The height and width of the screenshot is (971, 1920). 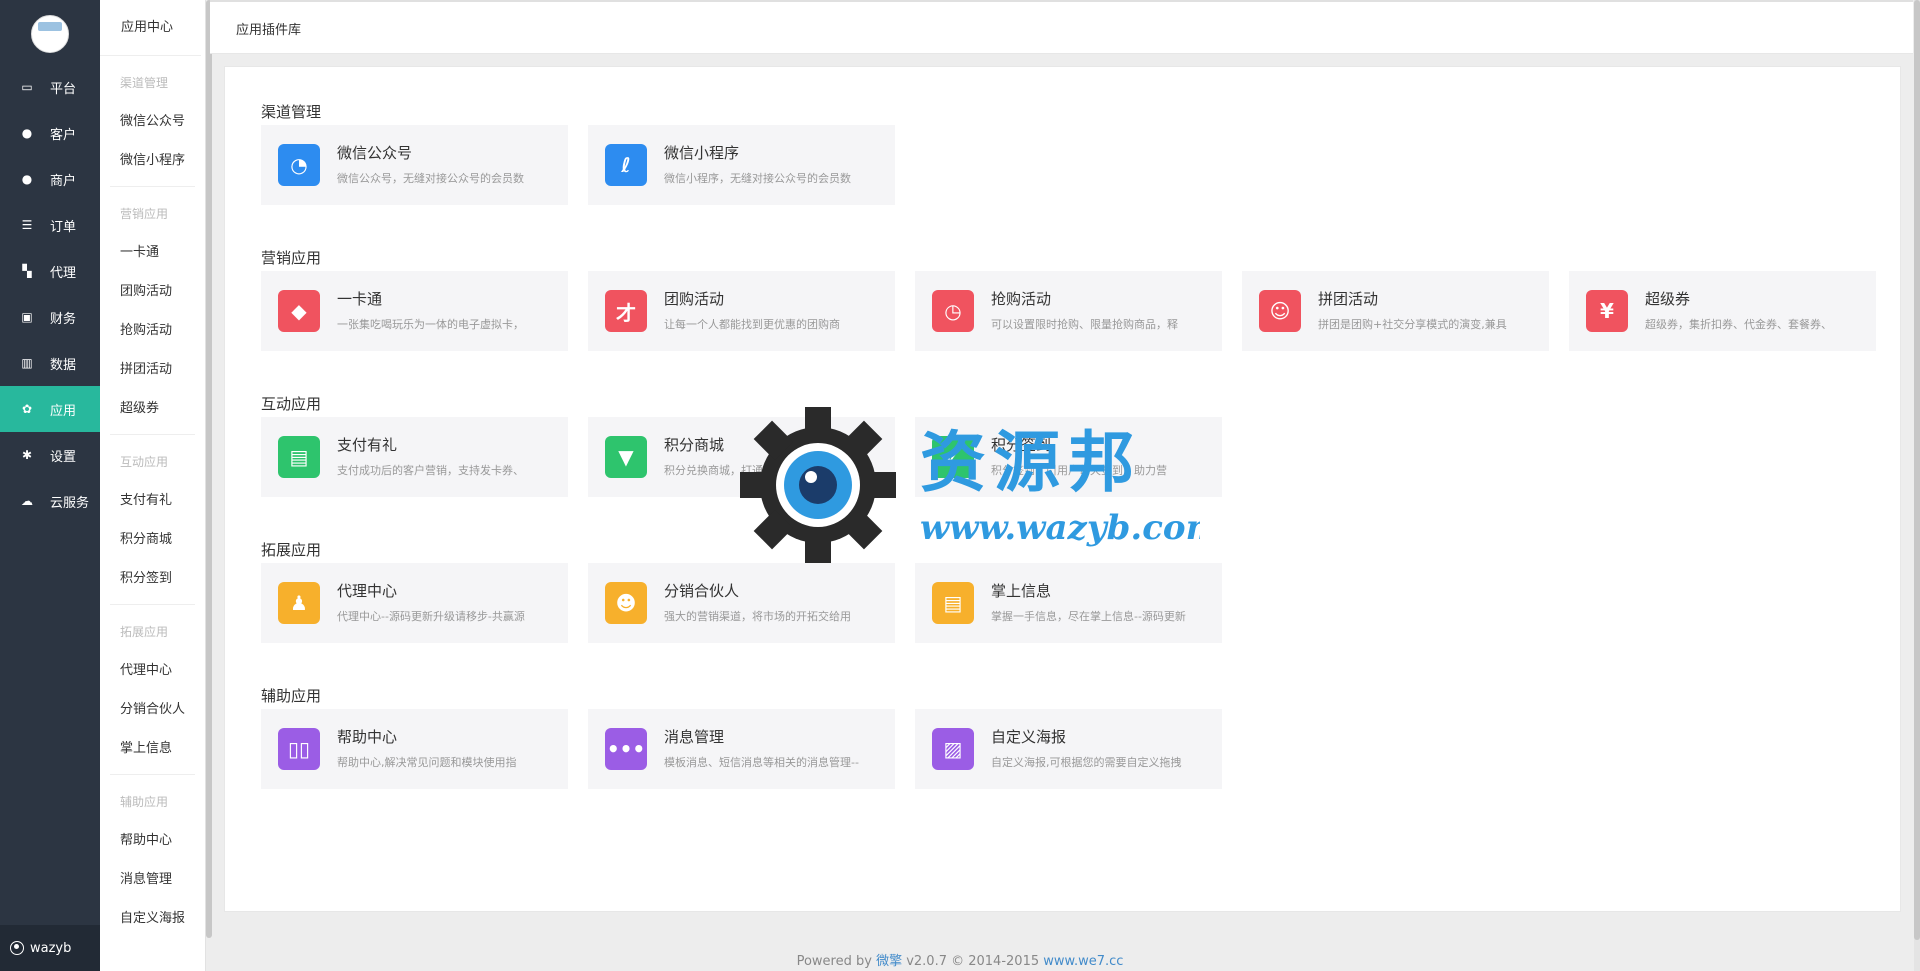 What do you see at coordinates (1917, 470) in the screenshot?
I see `page-scrollbar-thumb` at bounding box center [1917, 470].